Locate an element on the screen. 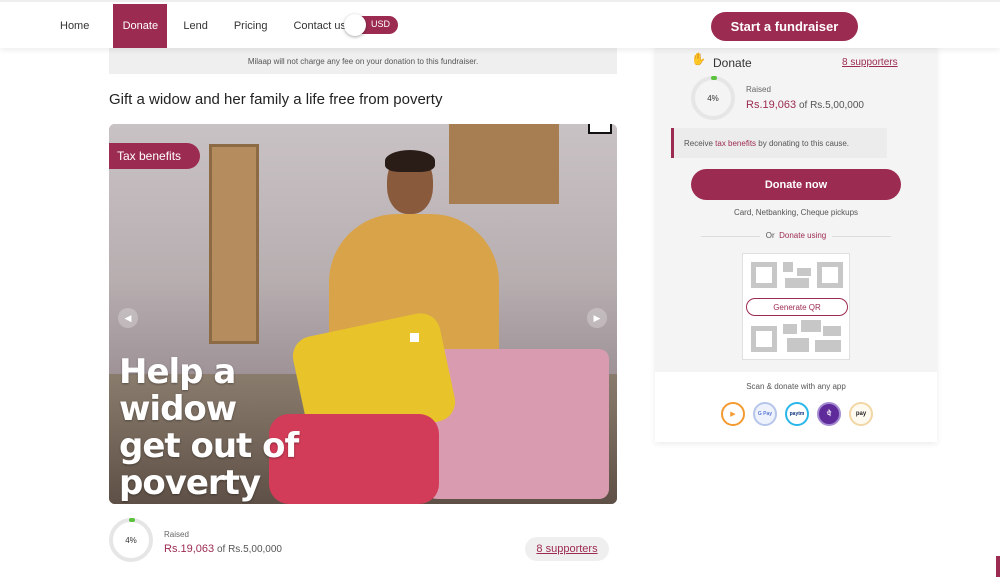  image-overlay-text: Help a widow get out of poverty is located at coordinates (209, 427).